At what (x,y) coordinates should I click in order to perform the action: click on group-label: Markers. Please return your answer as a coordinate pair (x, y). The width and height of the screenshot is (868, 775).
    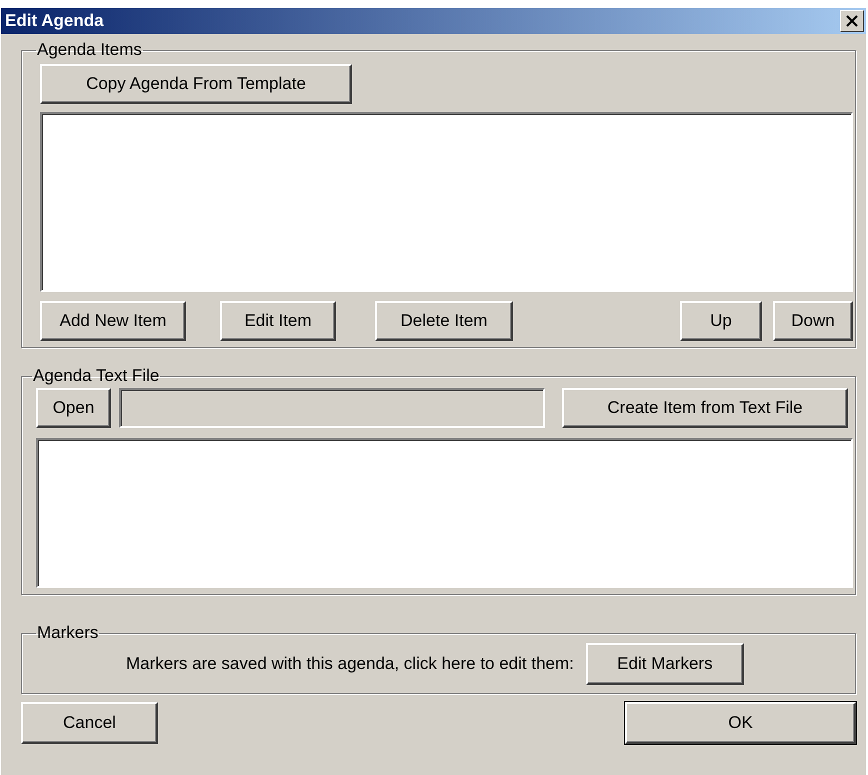
    Looking at the image, I should click on (68, 633).